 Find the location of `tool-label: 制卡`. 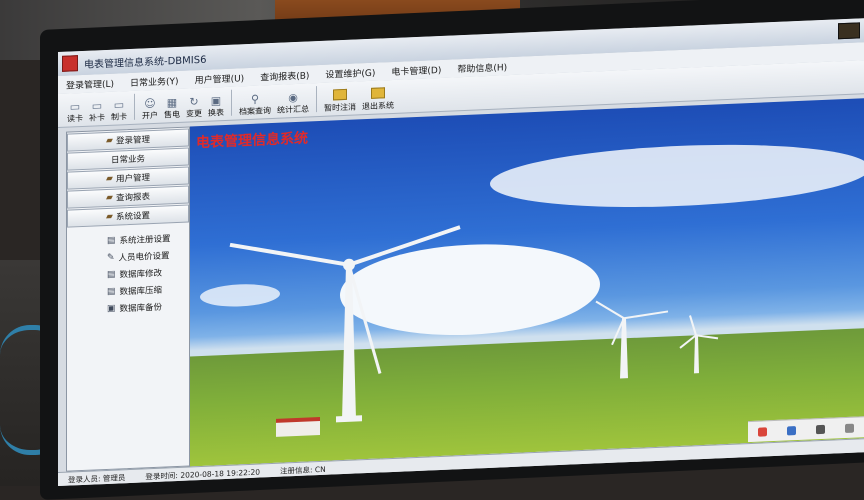

tool-label: 制卡 is located at coordinates (119, 117).